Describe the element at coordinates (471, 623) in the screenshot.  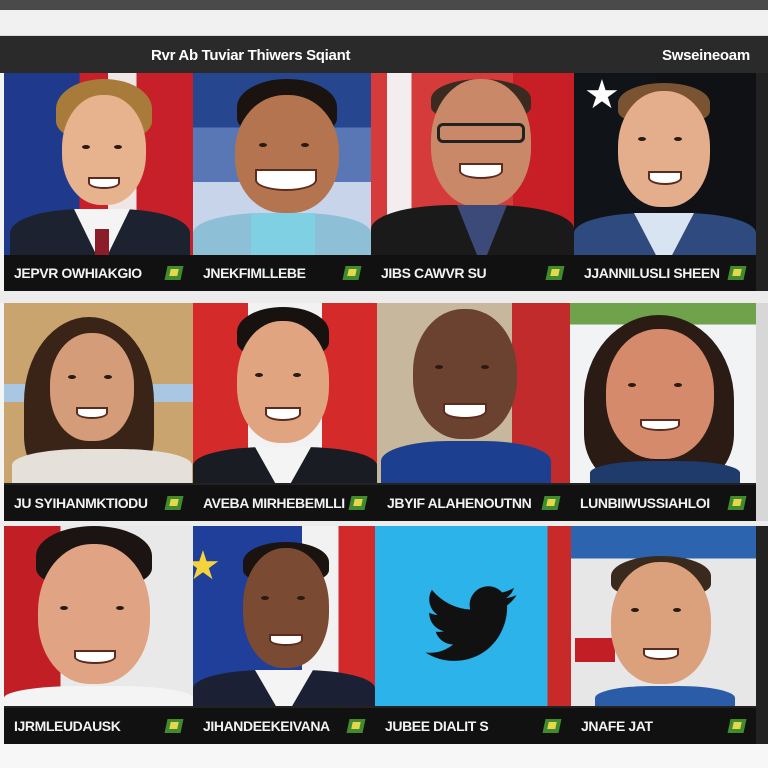
I see `twitter-bird-icon` at that location.